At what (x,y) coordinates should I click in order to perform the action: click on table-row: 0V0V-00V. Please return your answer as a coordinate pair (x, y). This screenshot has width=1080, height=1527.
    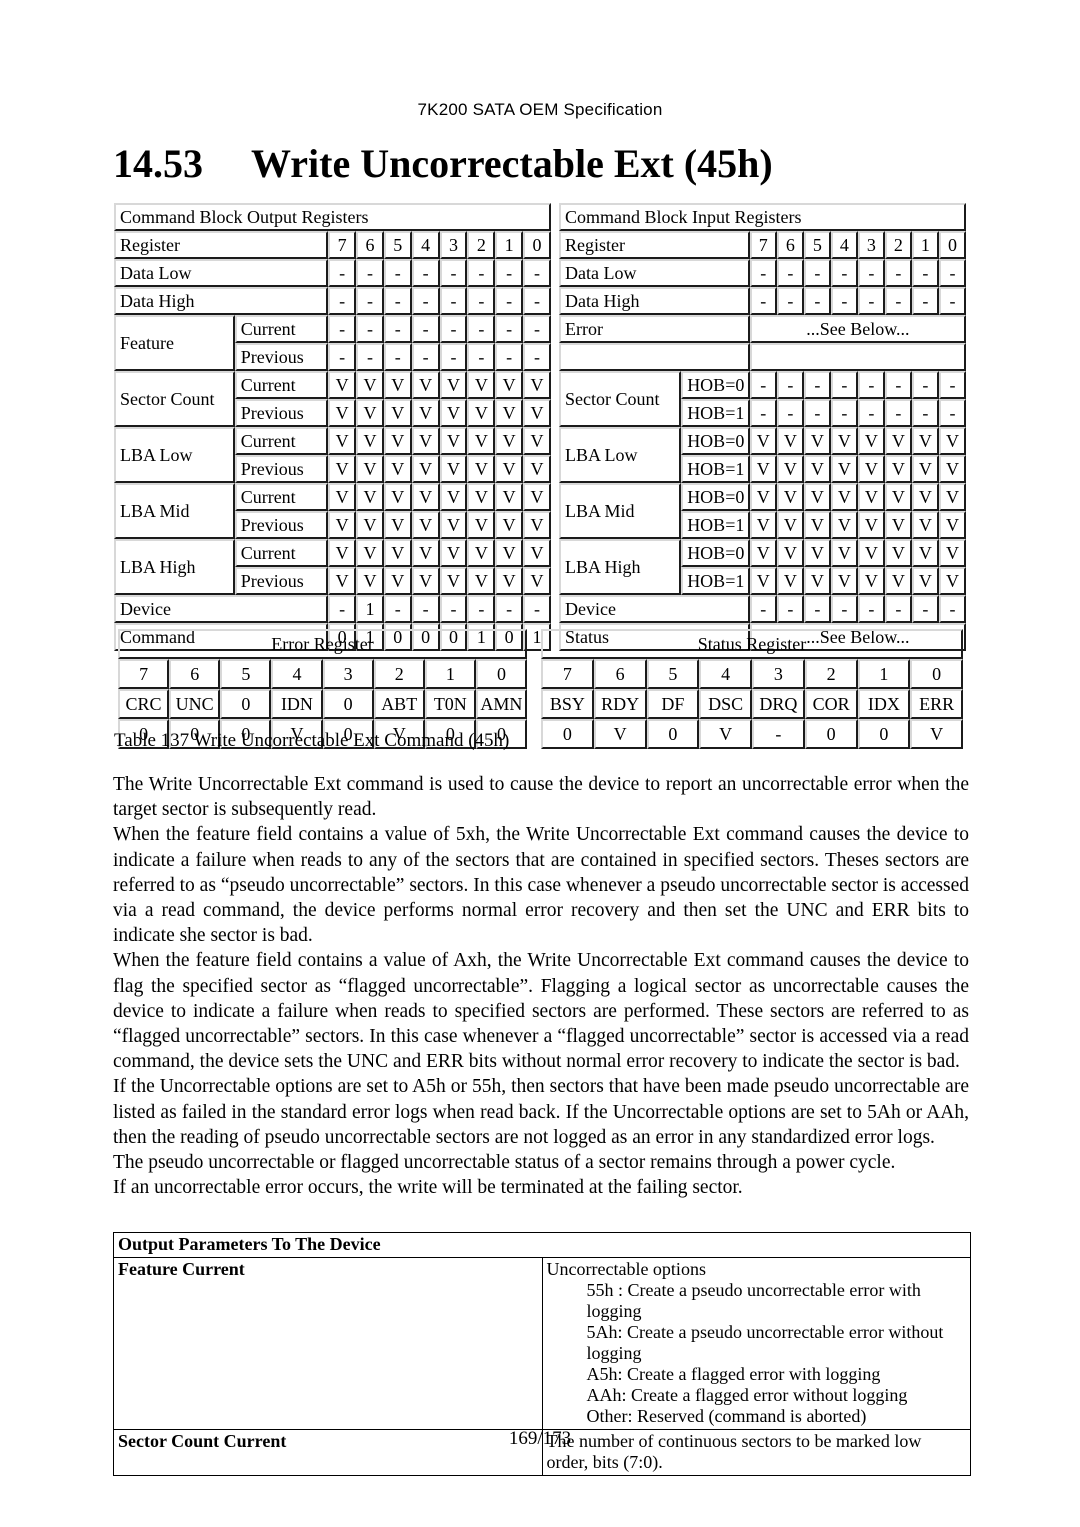
    Looking at the image, I should click on (752, 734).